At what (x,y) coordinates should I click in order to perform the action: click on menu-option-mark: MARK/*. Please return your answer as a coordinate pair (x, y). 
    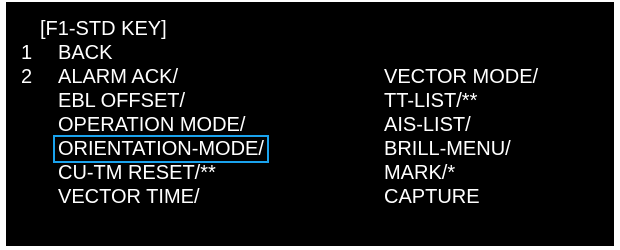
    Looking at the image, I should click on (419, 173).